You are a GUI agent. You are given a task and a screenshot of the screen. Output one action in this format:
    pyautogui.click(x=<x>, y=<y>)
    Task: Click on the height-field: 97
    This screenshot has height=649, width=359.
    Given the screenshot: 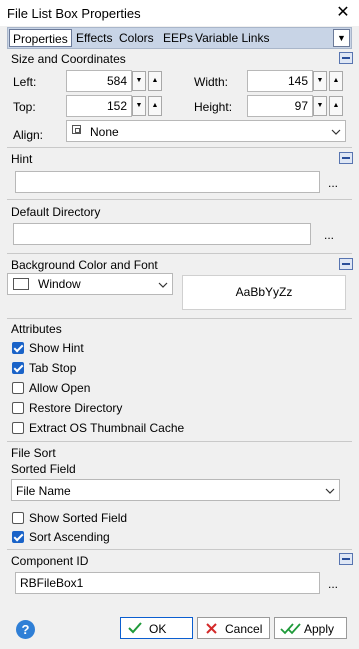 What is the action you would take?
    pyautogui.click(x=280, y=106)
    